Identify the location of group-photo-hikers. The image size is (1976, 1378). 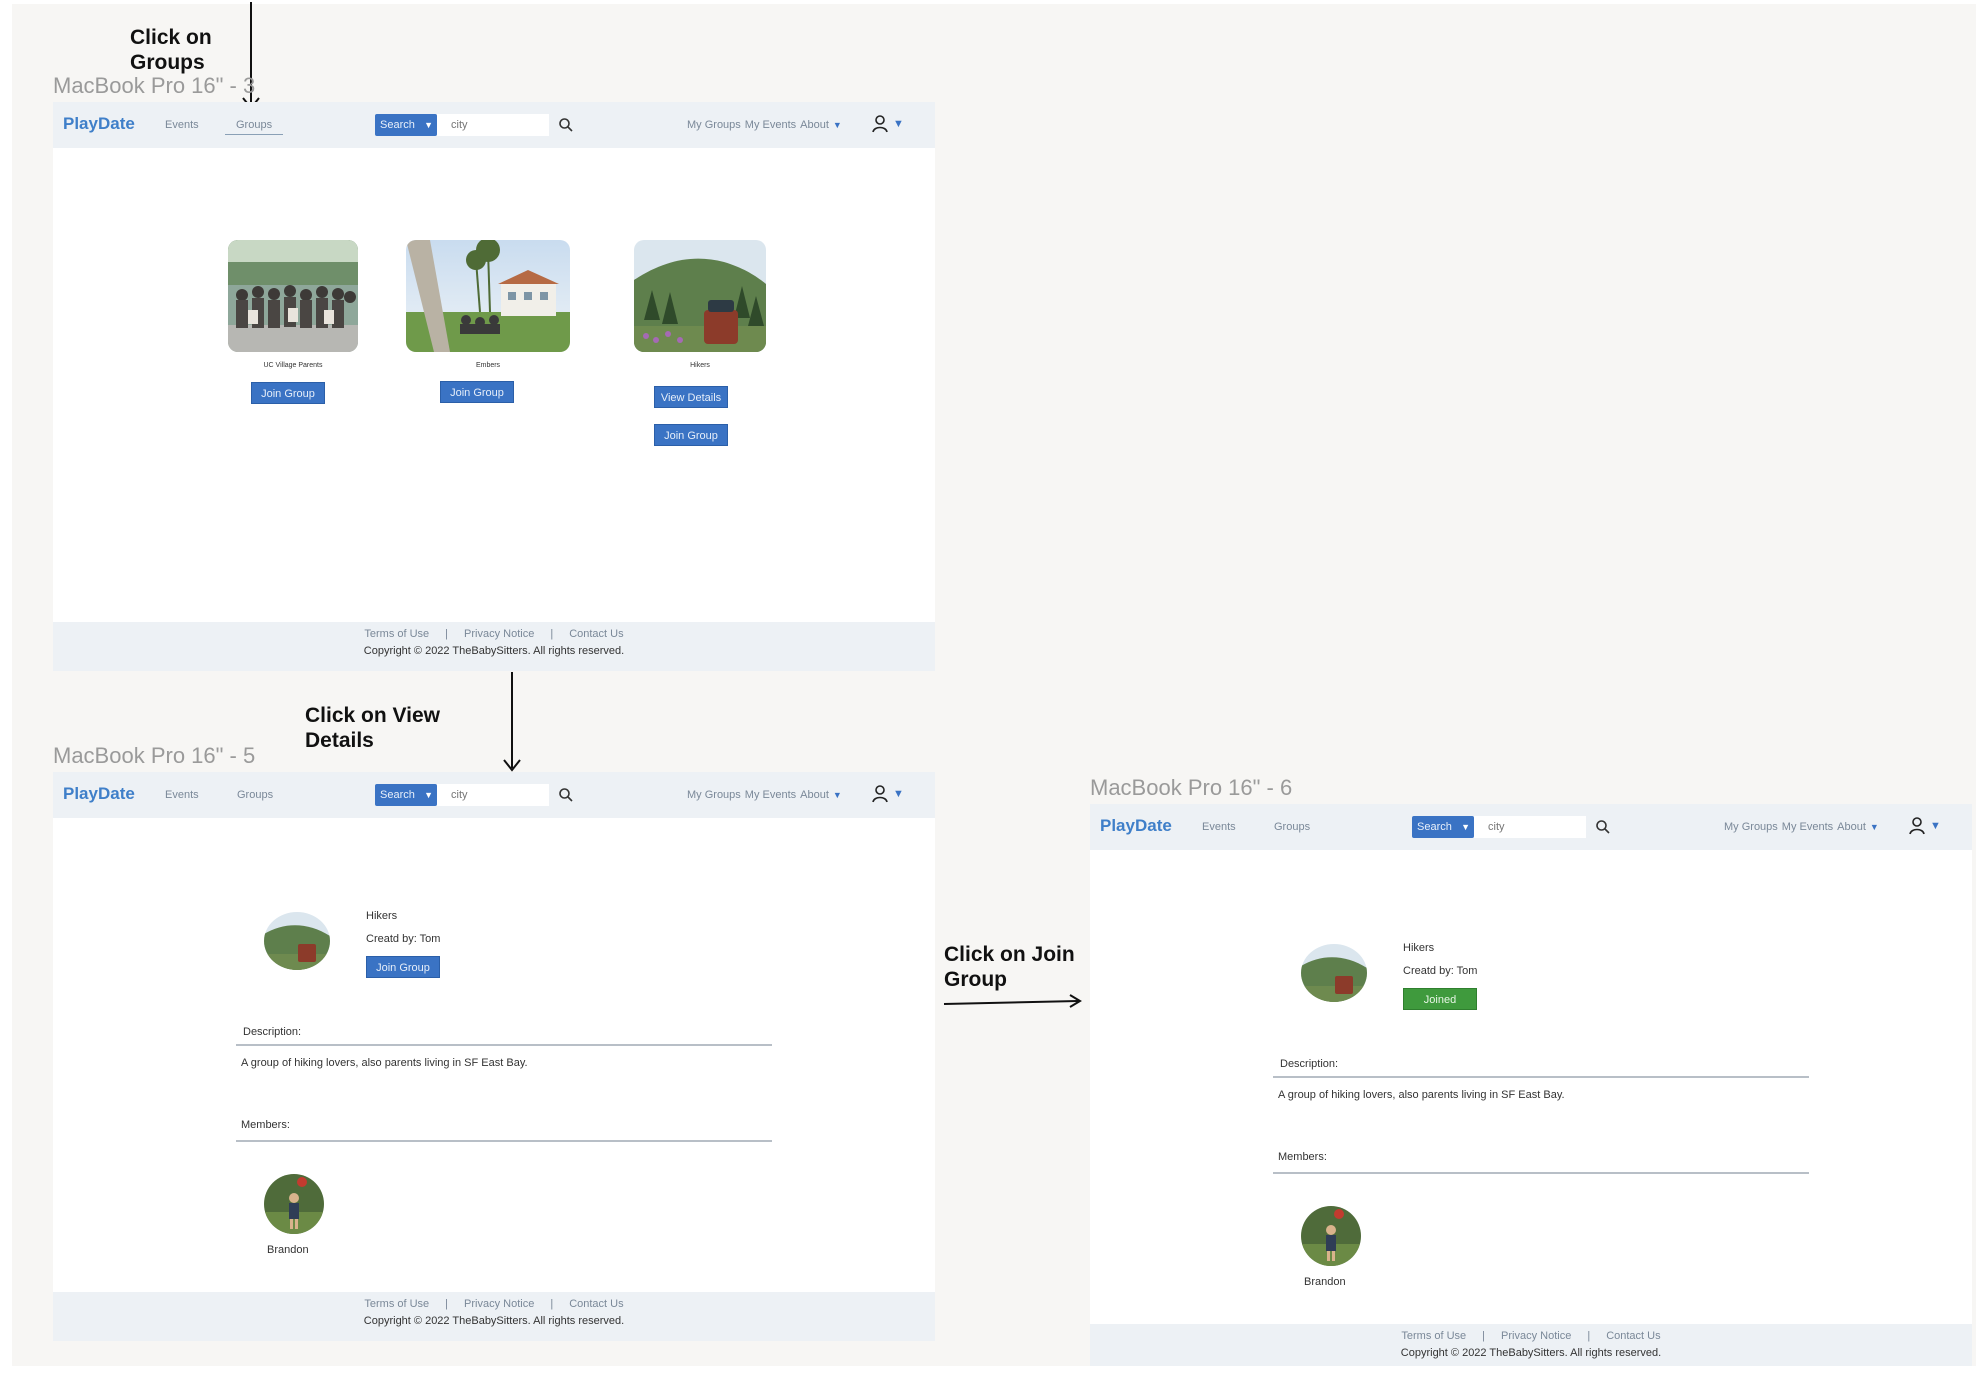
(700, 296).